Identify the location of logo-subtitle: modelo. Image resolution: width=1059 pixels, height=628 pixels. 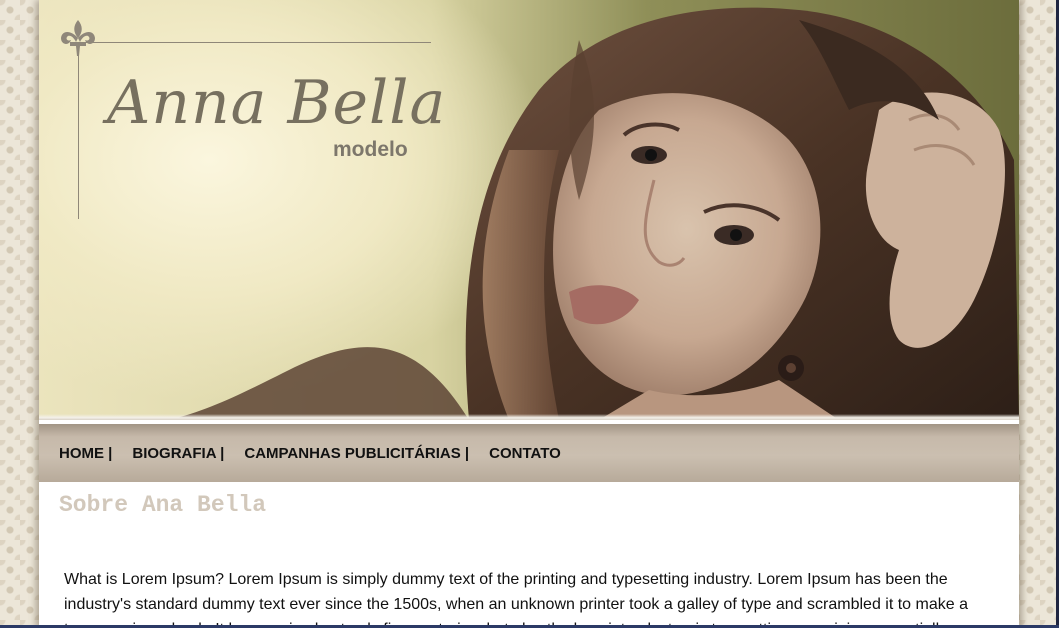
(370, 149).